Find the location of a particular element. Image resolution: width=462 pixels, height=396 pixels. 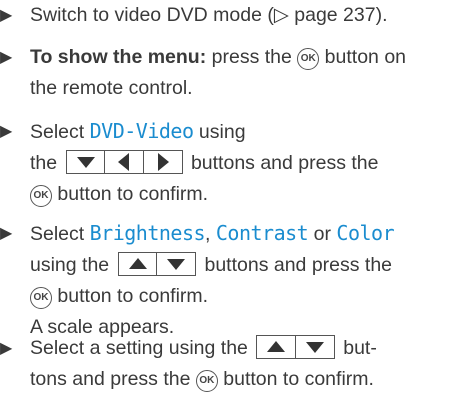

step-1-text: Switch to video DVD mode (▷ page 237). is located at coordinates (209, 15).